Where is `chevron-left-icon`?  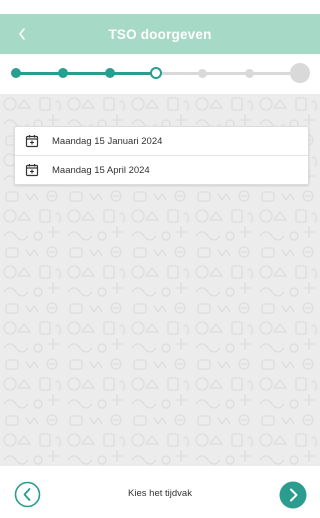 chevron-left-icon is located at coordinates (22, 34).